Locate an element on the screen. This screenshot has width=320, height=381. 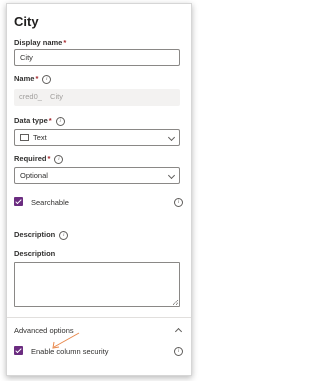
name-label: Name* i is located at coordinates (33, 79).